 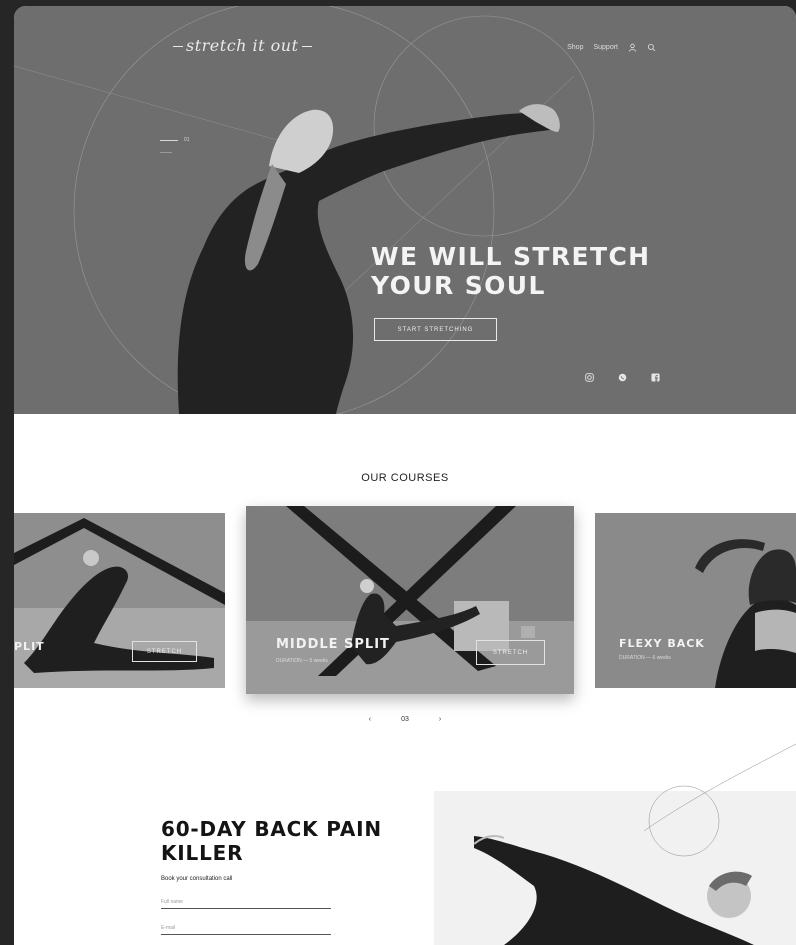 I want to click on promo-subtitle: Book your consultation call, so click(x=197, y=879).